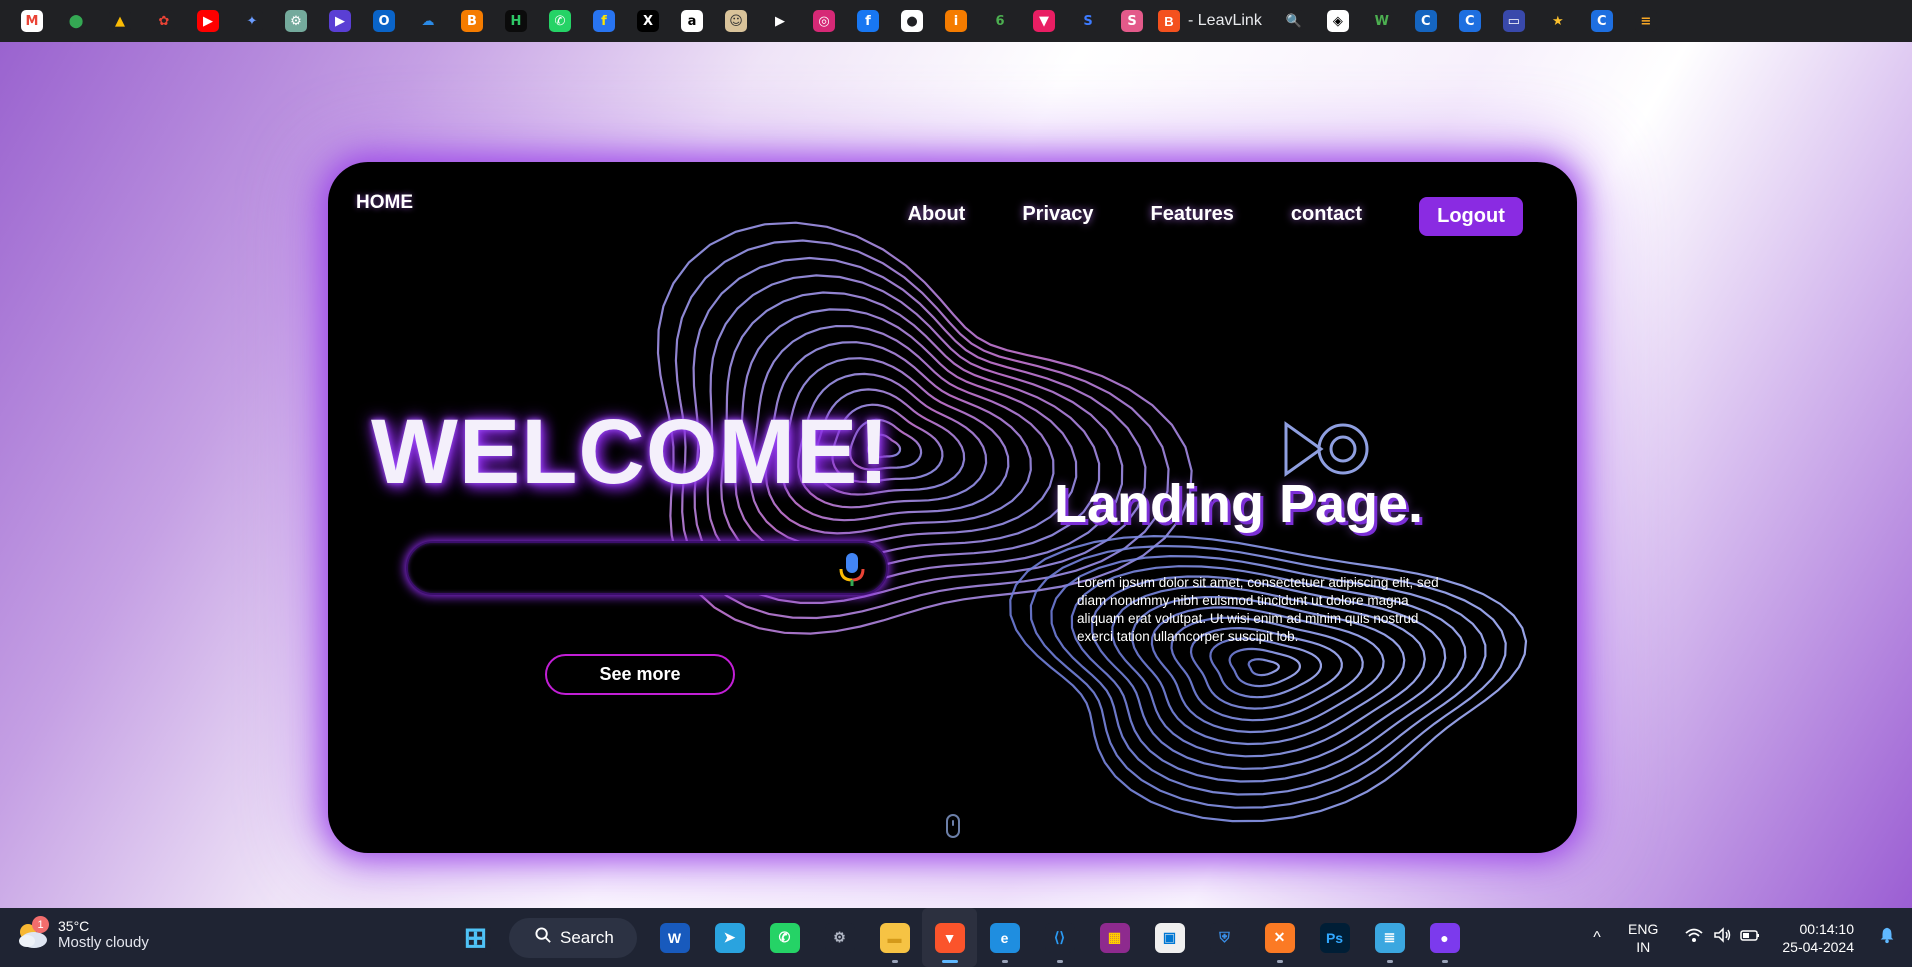  I want to click on play-icon: ▶, so click(780, 21).